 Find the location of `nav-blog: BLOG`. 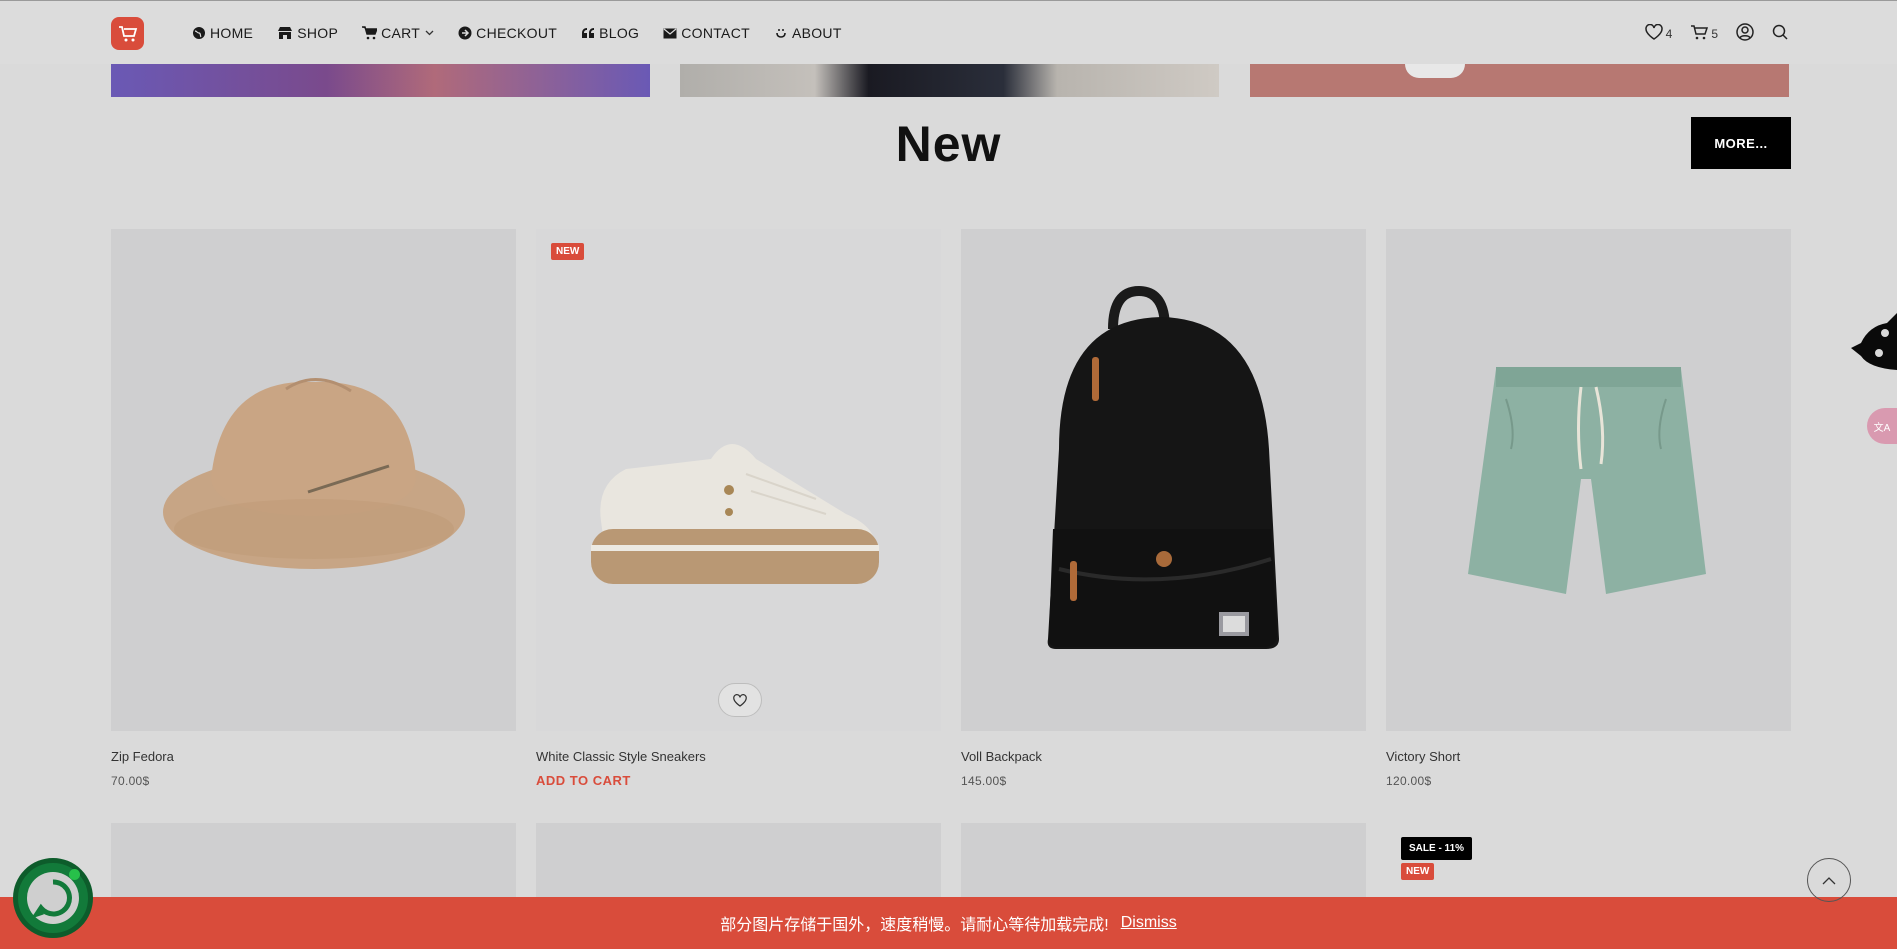

nav-blog: BLOG is located at coordinates (610, 33).